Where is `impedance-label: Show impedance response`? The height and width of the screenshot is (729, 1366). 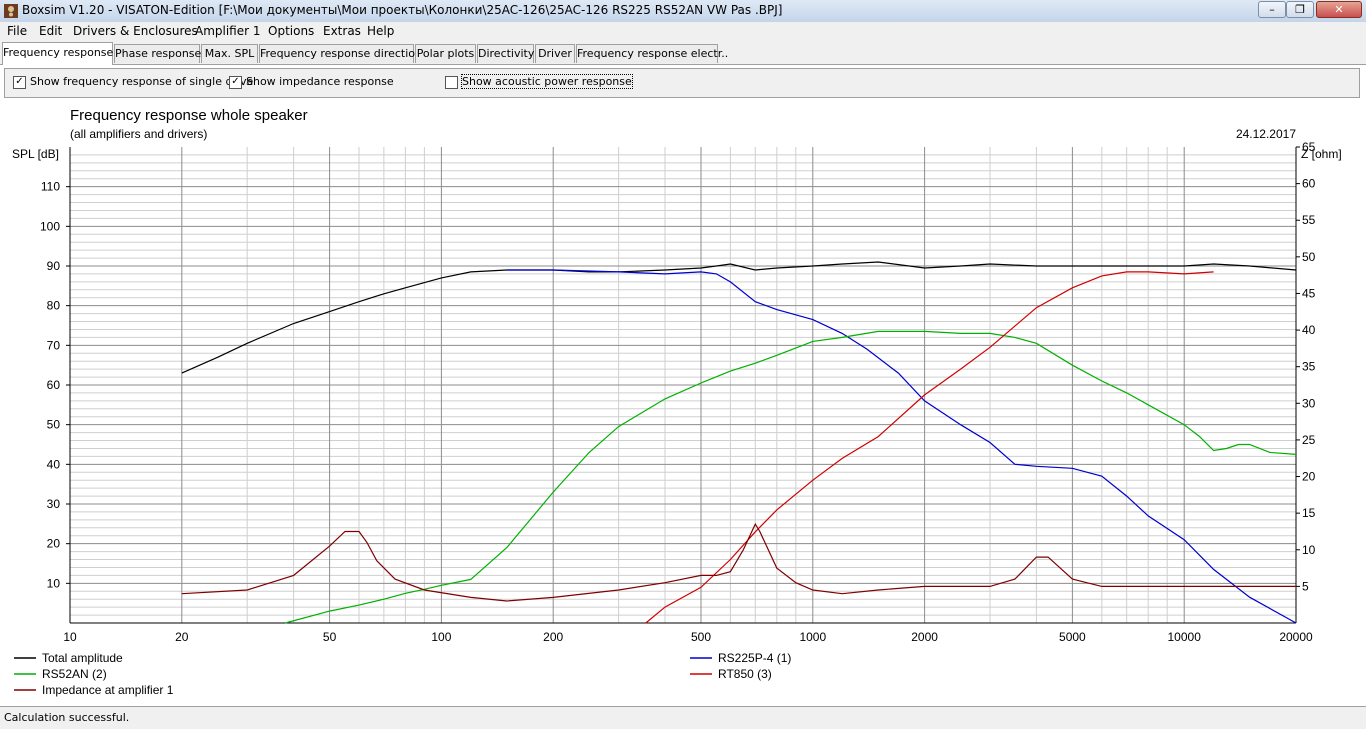 impedance-label: Show impedance response is located at coordinates (320, 81).